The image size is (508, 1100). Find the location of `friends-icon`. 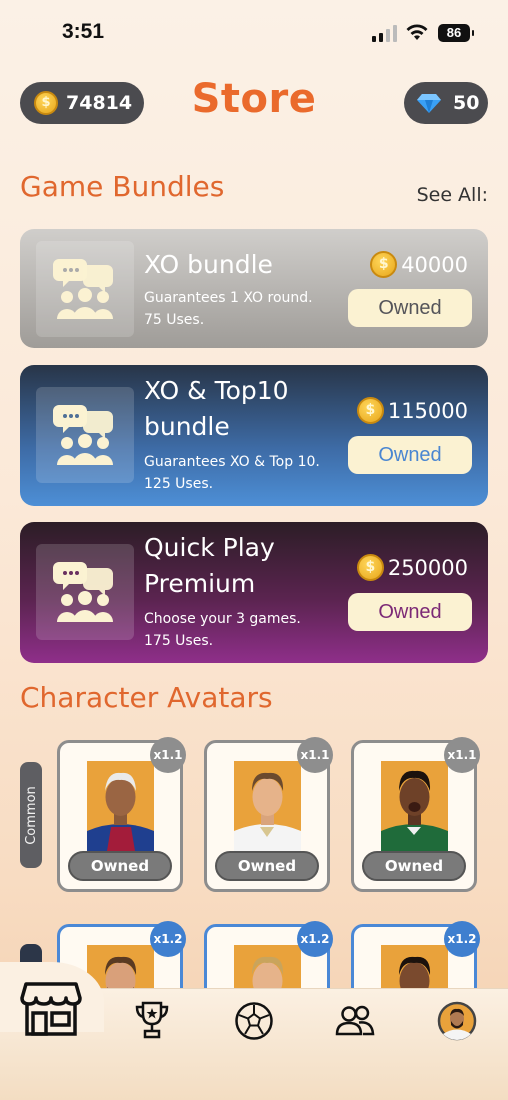

friends-icon is located at coordinates (355, 1020).